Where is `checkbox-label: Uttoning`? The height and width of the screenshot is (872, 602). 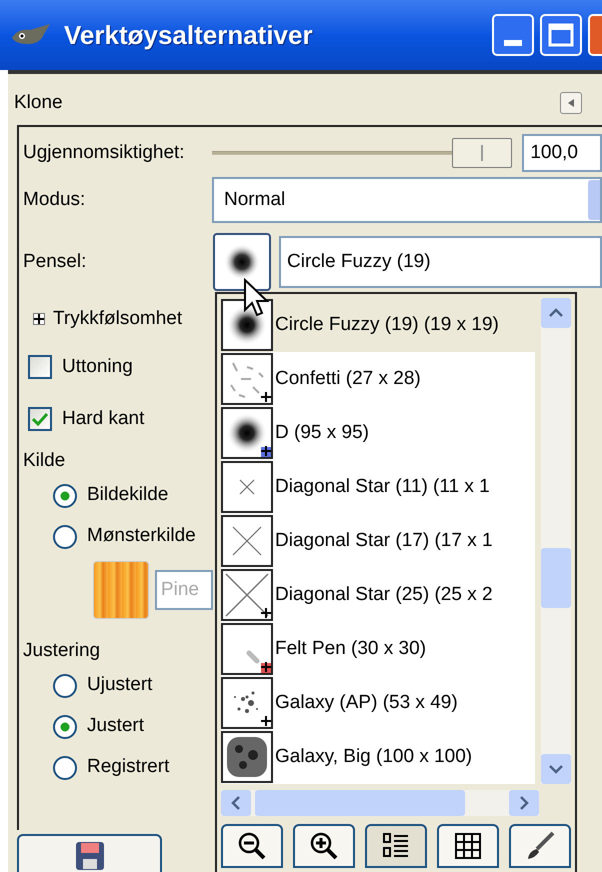
checkbox-label: Uttoning is located at coordinates (97, 366).